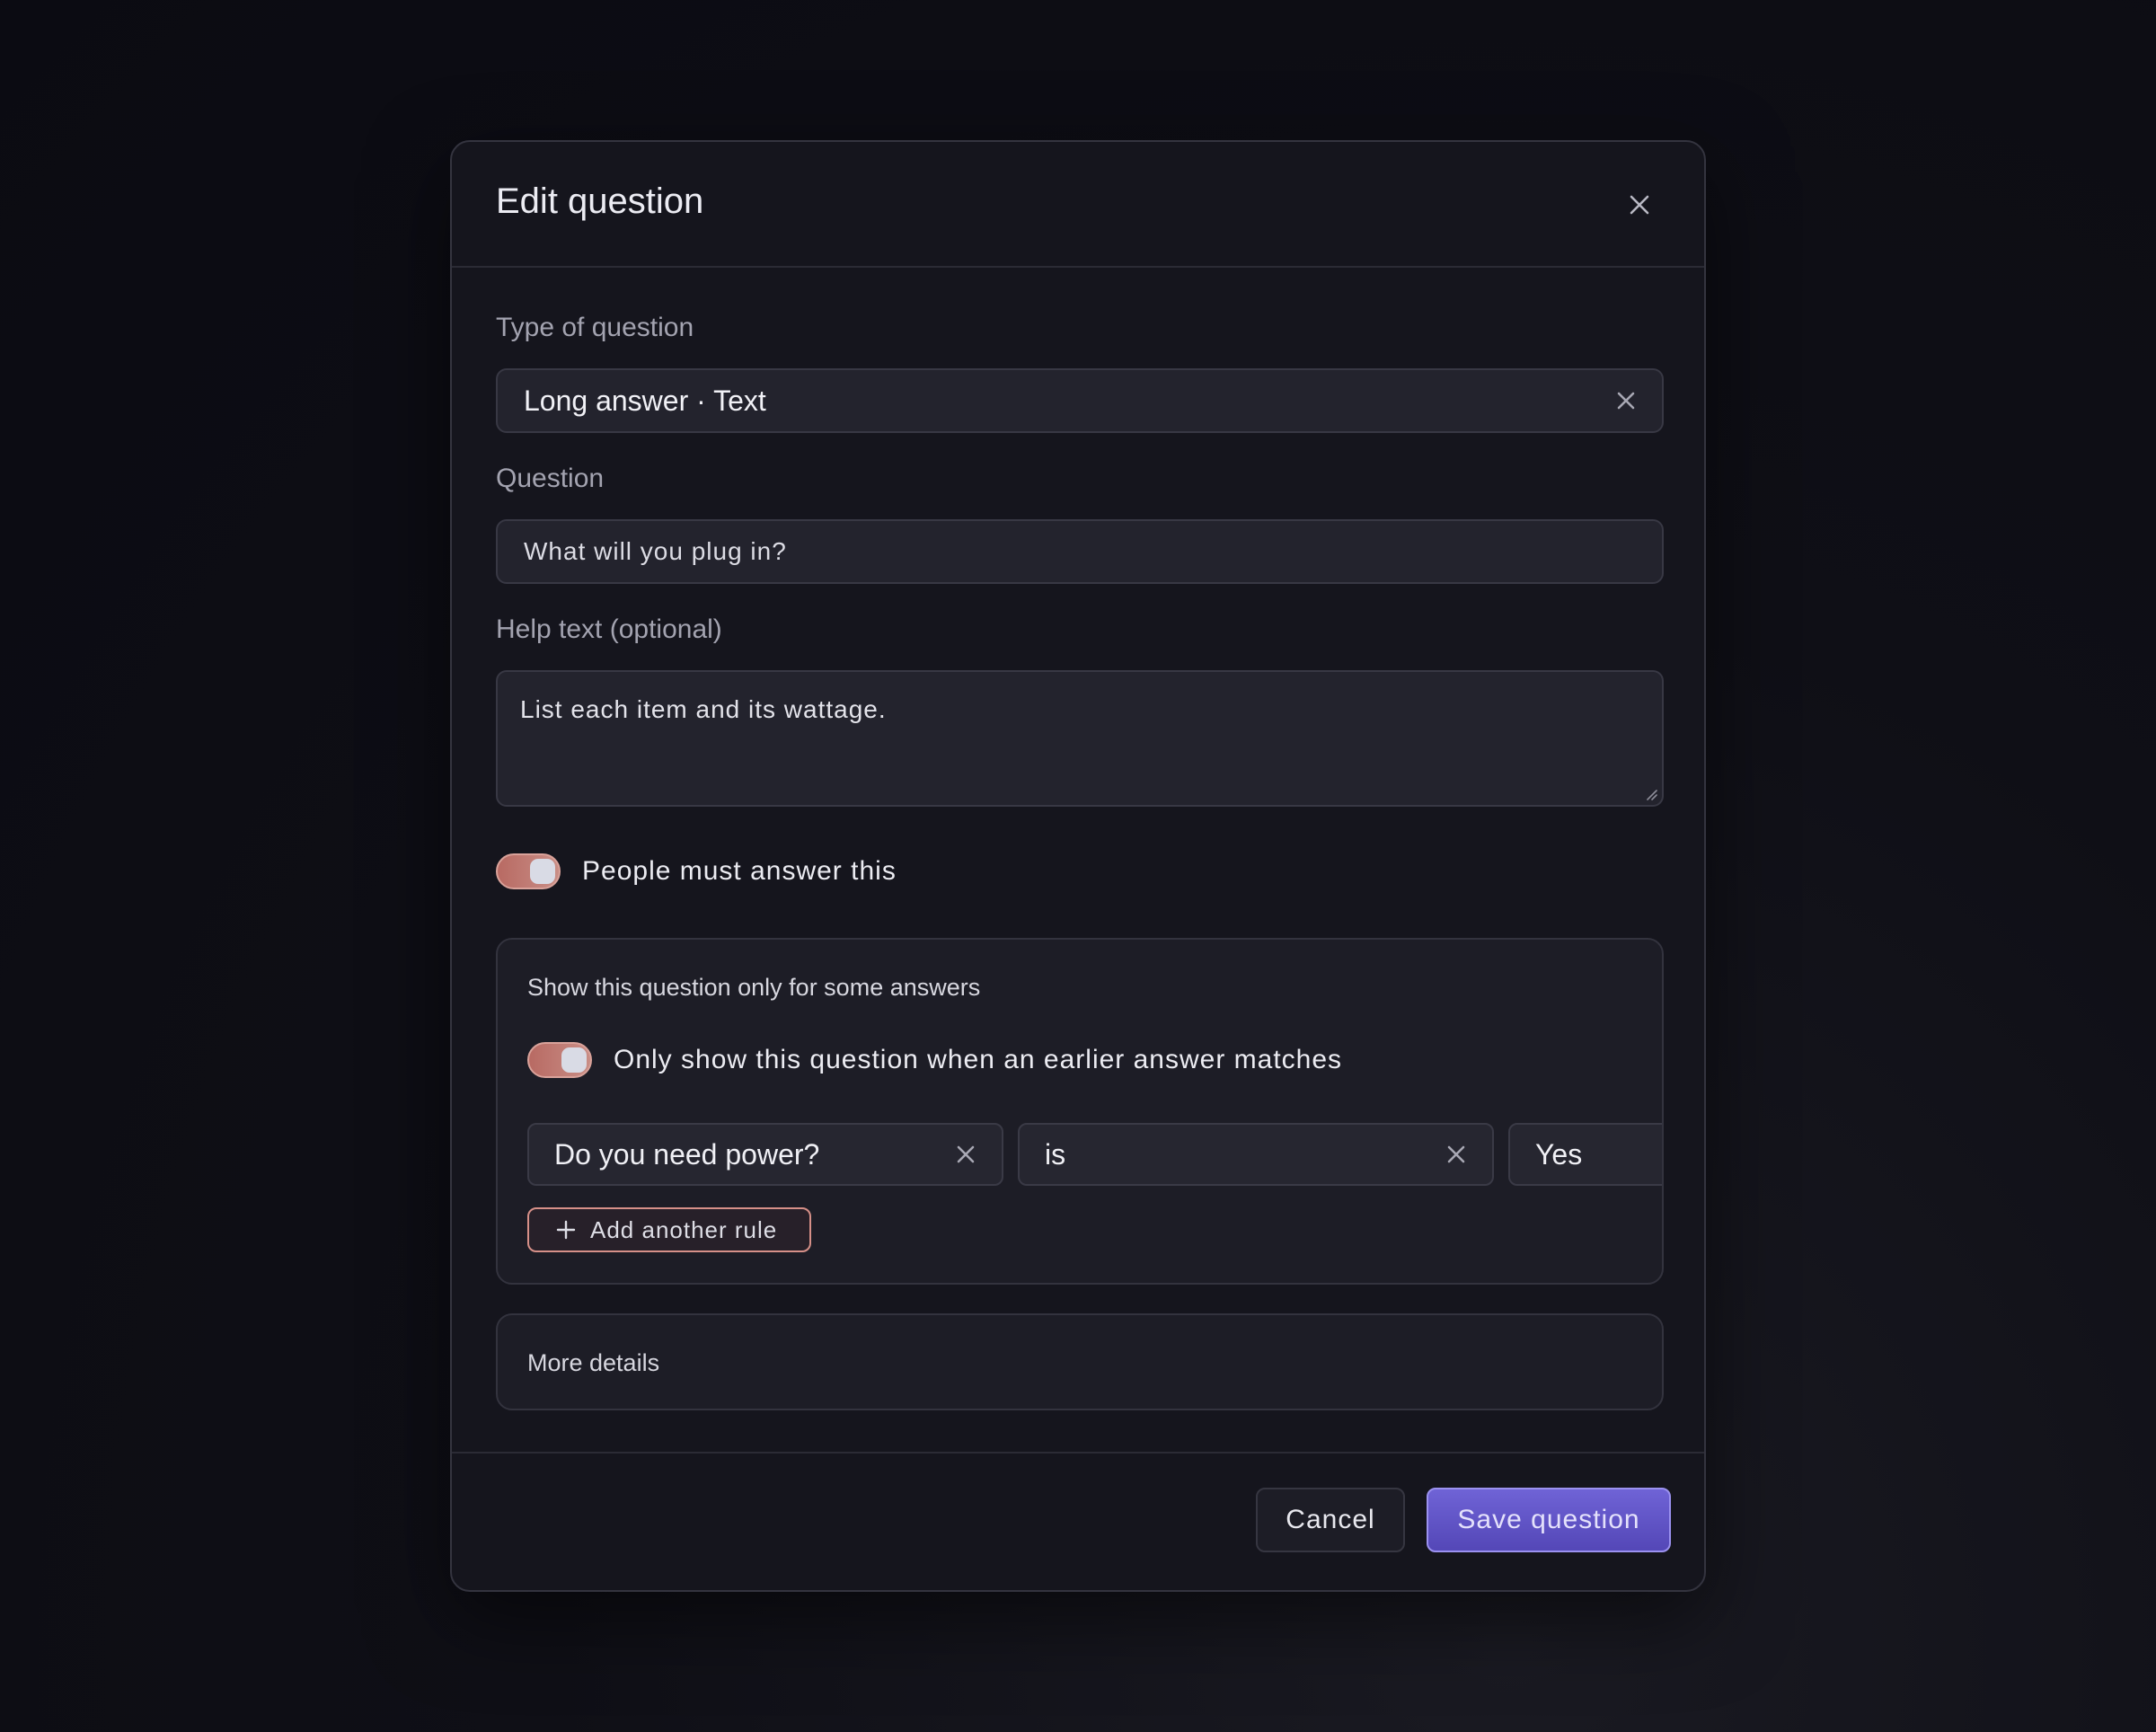  I want to click on required-toggle, so click(528, 871).